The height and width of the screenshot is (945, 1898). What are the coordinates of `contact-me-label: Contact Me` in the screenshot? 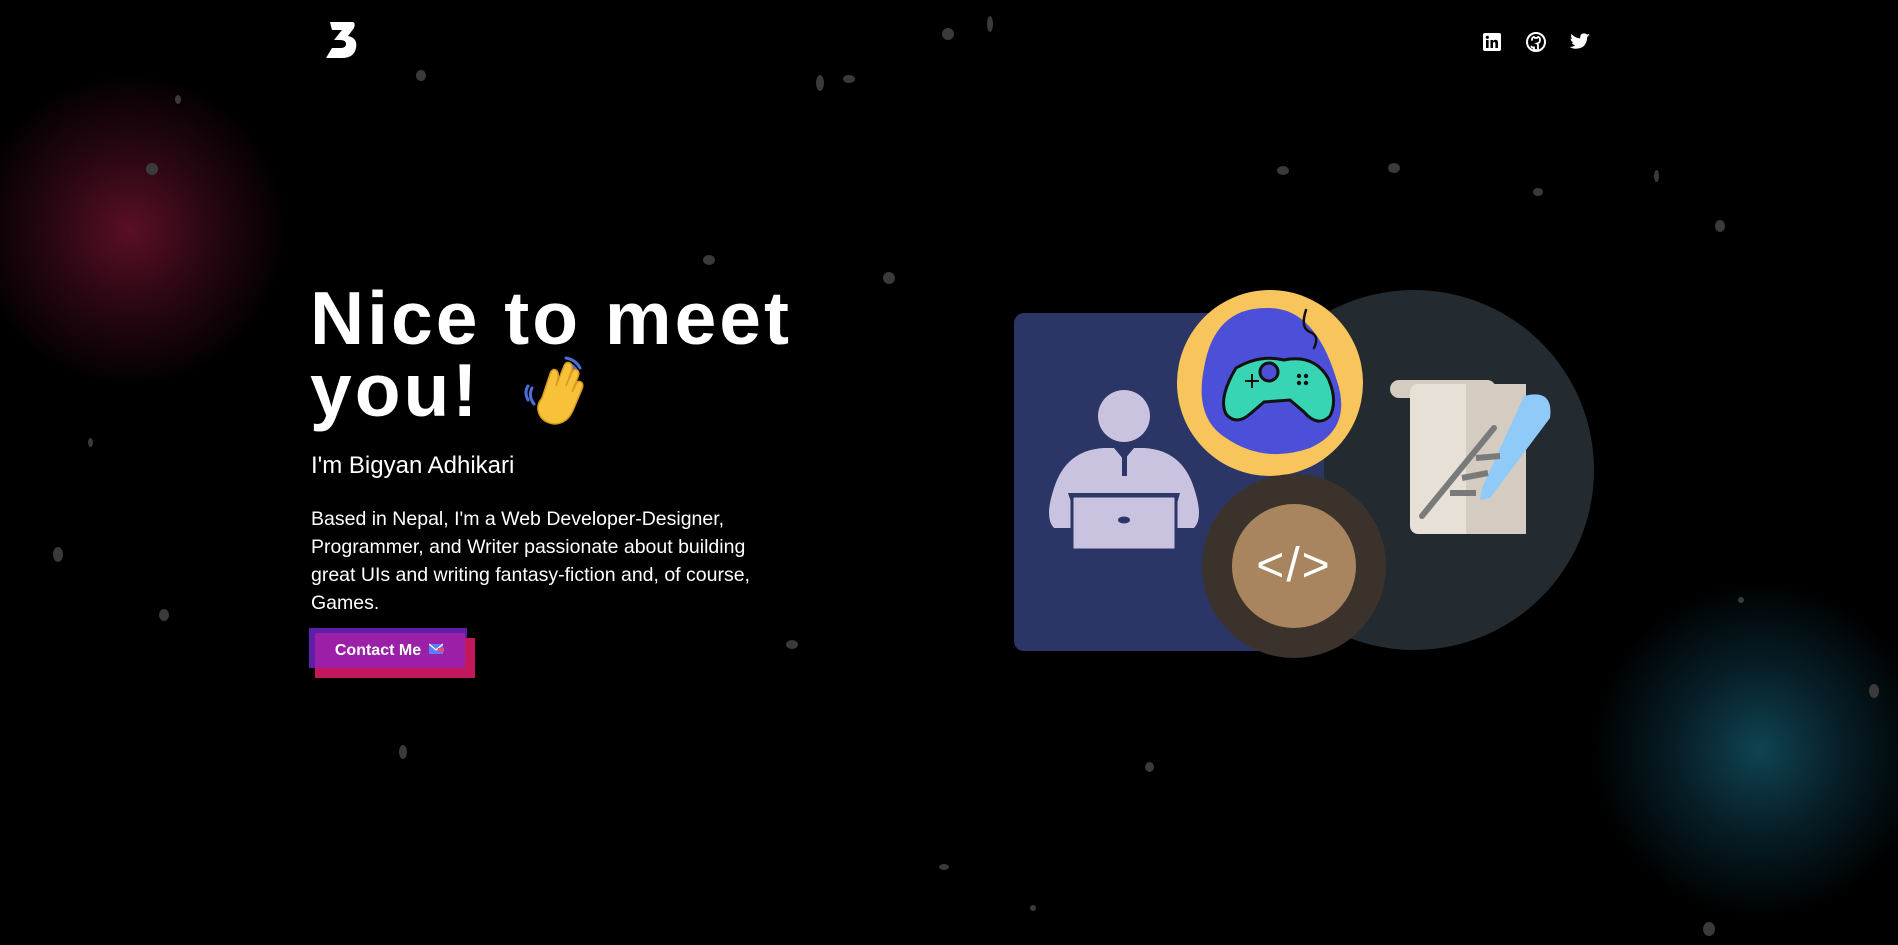 It's located at (378, 650).